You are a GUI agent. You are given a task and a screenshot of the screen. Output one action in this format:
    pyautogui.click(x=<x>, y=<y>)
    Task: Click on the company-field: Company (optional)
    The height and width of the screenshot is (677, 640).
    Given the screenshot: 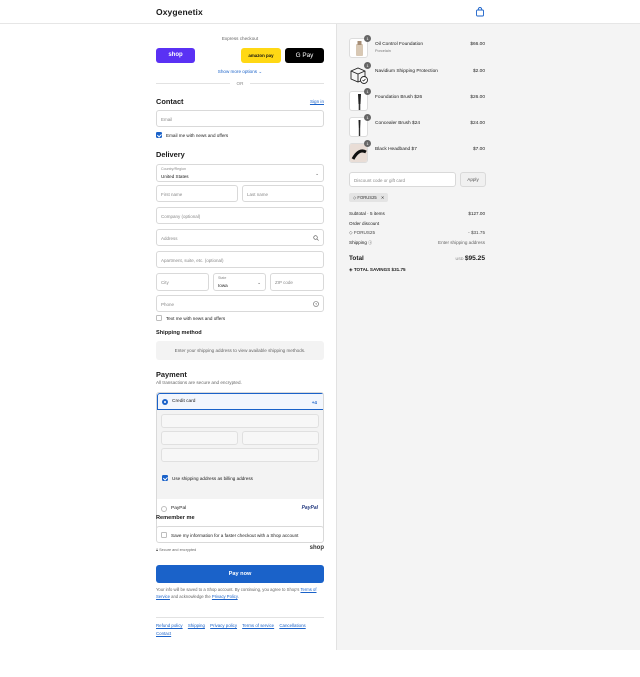 What is the action you would take?
    pyautogui.click(x=240, y=215)
    